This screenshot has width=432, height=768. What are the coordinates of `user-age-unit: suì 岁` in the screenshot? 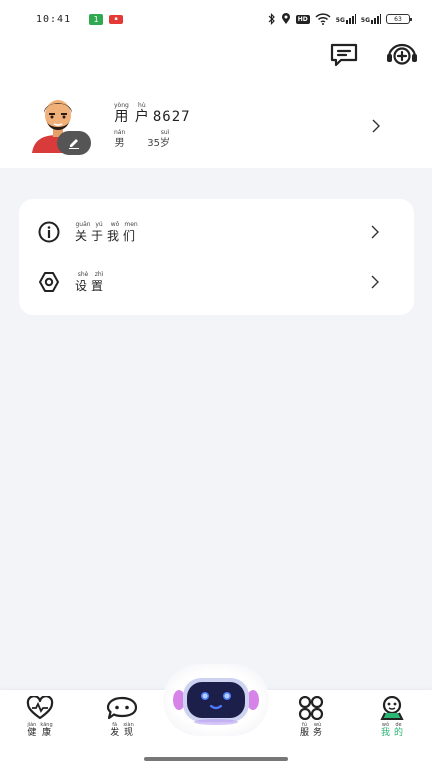 It's located at (165, 139).